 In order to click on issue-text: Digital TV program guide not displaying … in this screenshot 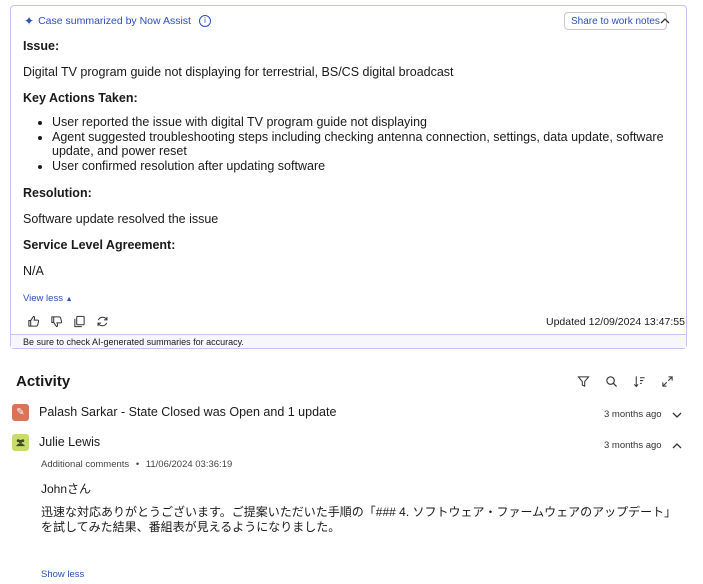, I will do `click(238, 72)`.